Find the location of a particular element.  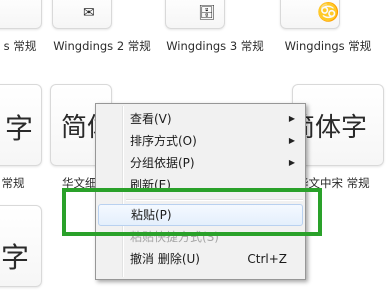

font-label-wingdings-2: Wingdings 2 常规 is located at coordinates (102, 46).